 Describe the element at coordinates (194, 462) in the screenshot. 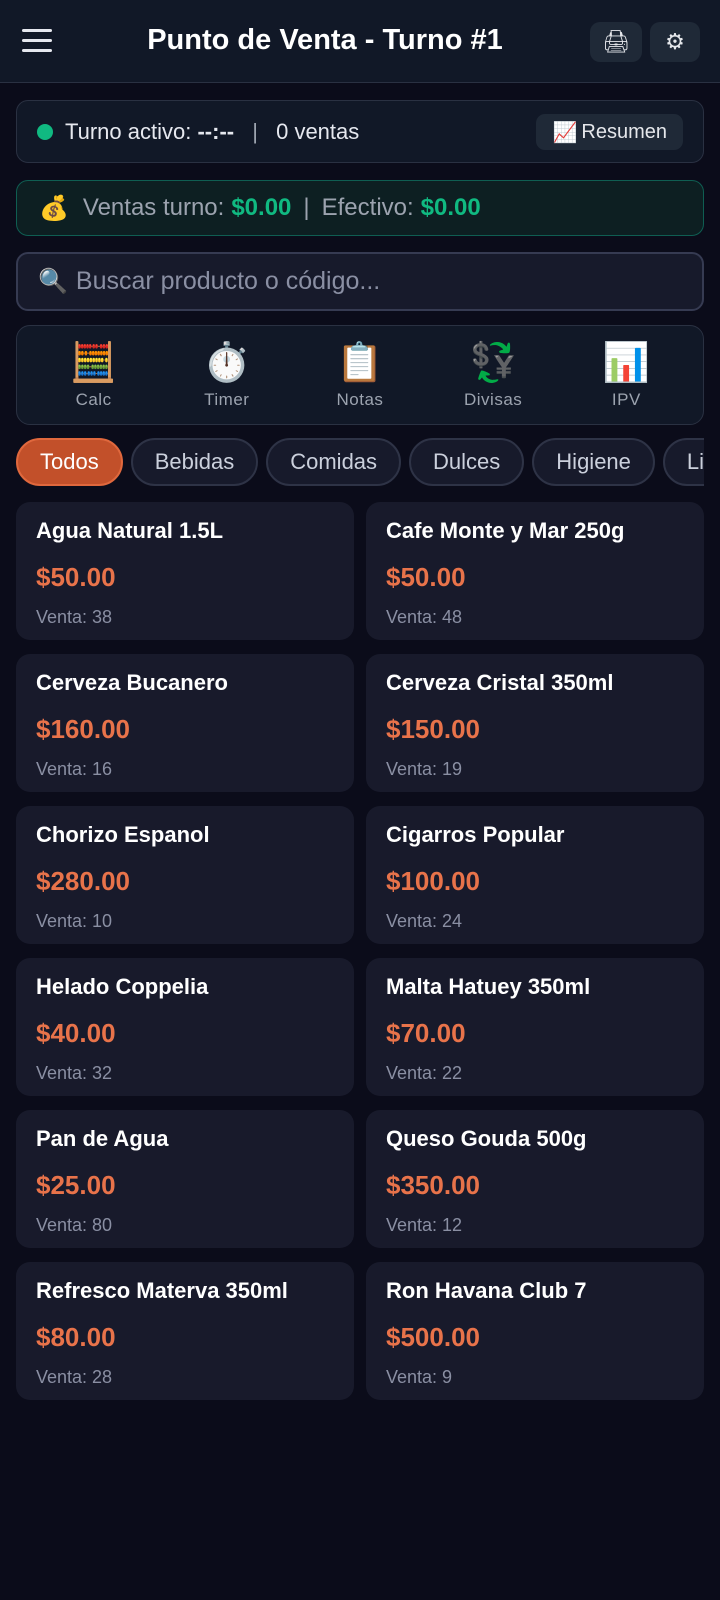

I see `category-tab-bebidas: Bebidas` at that location.